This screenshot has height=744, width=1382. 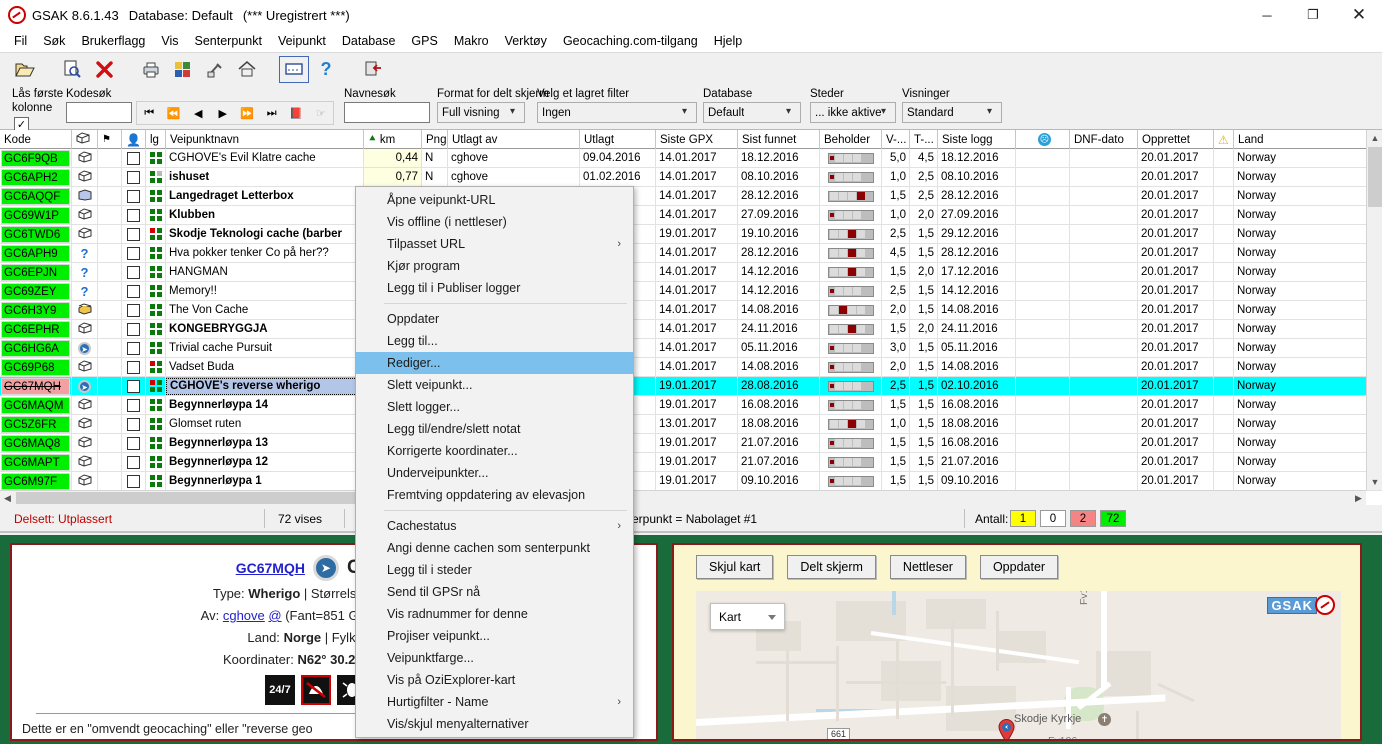 I want to click on gc-code-chip: GC6MAQM, so click(x=35, y=405).